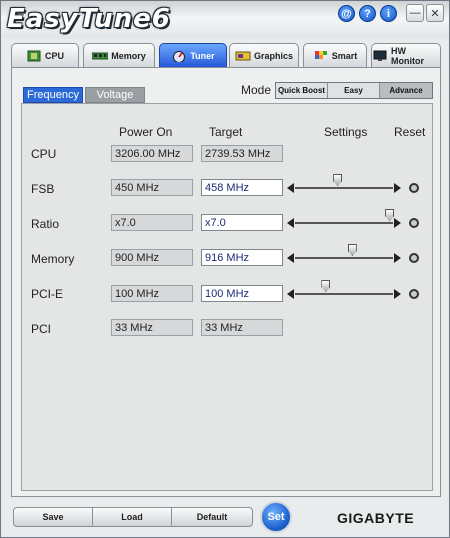 The width and height of the screenshot is (450, 538). Describe the element at coordinates (435, 13) in the screenshot. I see `close-button: ✕` at that location.